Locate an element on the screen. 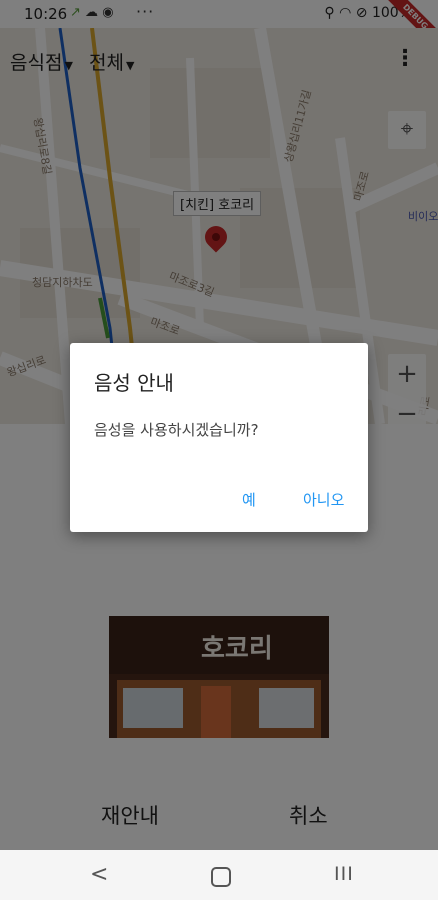 The height and width of the screenshot is (900, 438). recent-apps-icon: III is located at coordinates (344, 874).